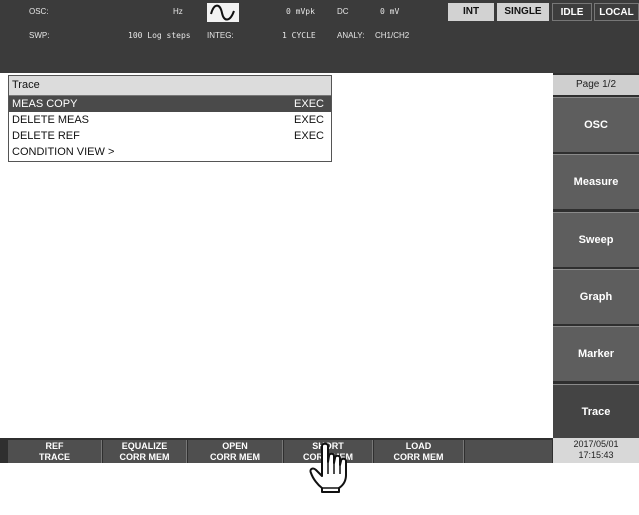 This screenshot has width=639, height=515. What do you see at coordinates (170, 104) in the screenshot?
I see `menu-item-meas-copy: MEAS COPY EXEC` at bounding box center [170, 104].